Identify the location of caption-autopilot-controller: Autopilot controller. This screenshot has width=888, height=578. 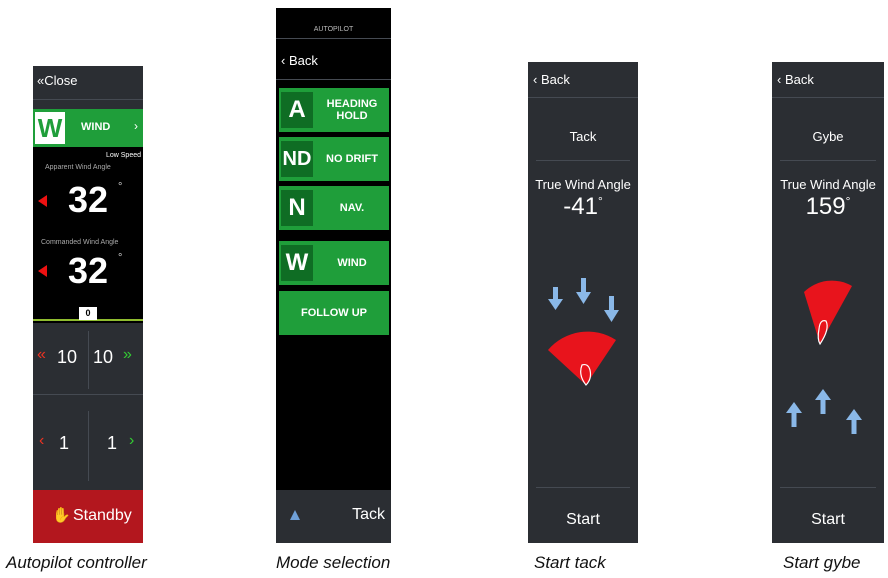
(76, 562).